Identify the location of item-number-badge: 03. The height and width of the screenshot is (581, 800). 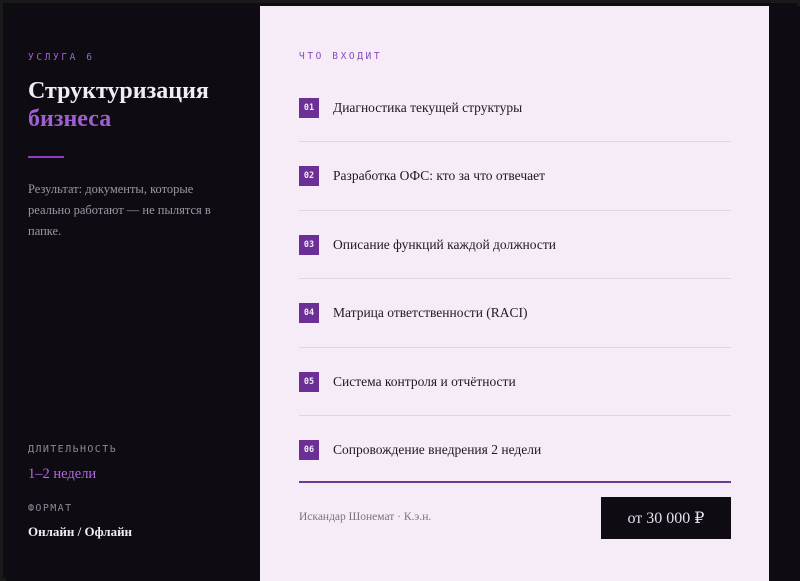
(309, 244).